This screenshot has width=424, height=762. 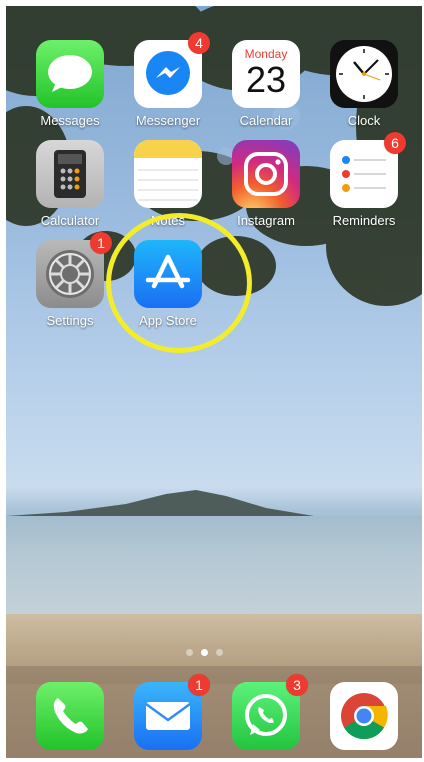 I want to click on dock-app-whatsapp: 3, so click(x=266, y=712).